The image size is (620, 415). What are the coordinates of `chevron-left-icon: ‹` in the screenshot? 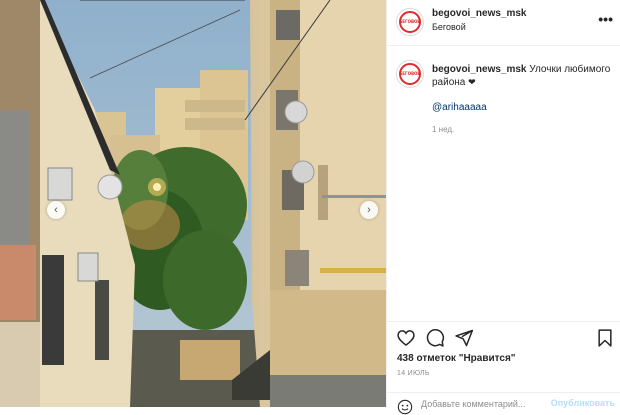 It's located at (56, 209).